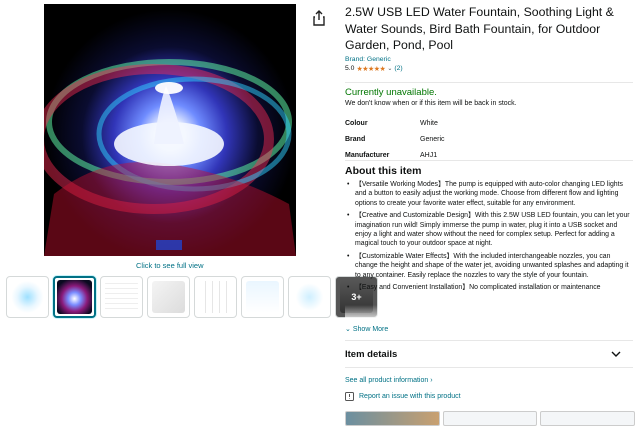 The image size is (640, 426). What do you see at coordinates (398, 68) in the screenshot?
I see `rating-count: (2)` at bounding box center [398, 68].